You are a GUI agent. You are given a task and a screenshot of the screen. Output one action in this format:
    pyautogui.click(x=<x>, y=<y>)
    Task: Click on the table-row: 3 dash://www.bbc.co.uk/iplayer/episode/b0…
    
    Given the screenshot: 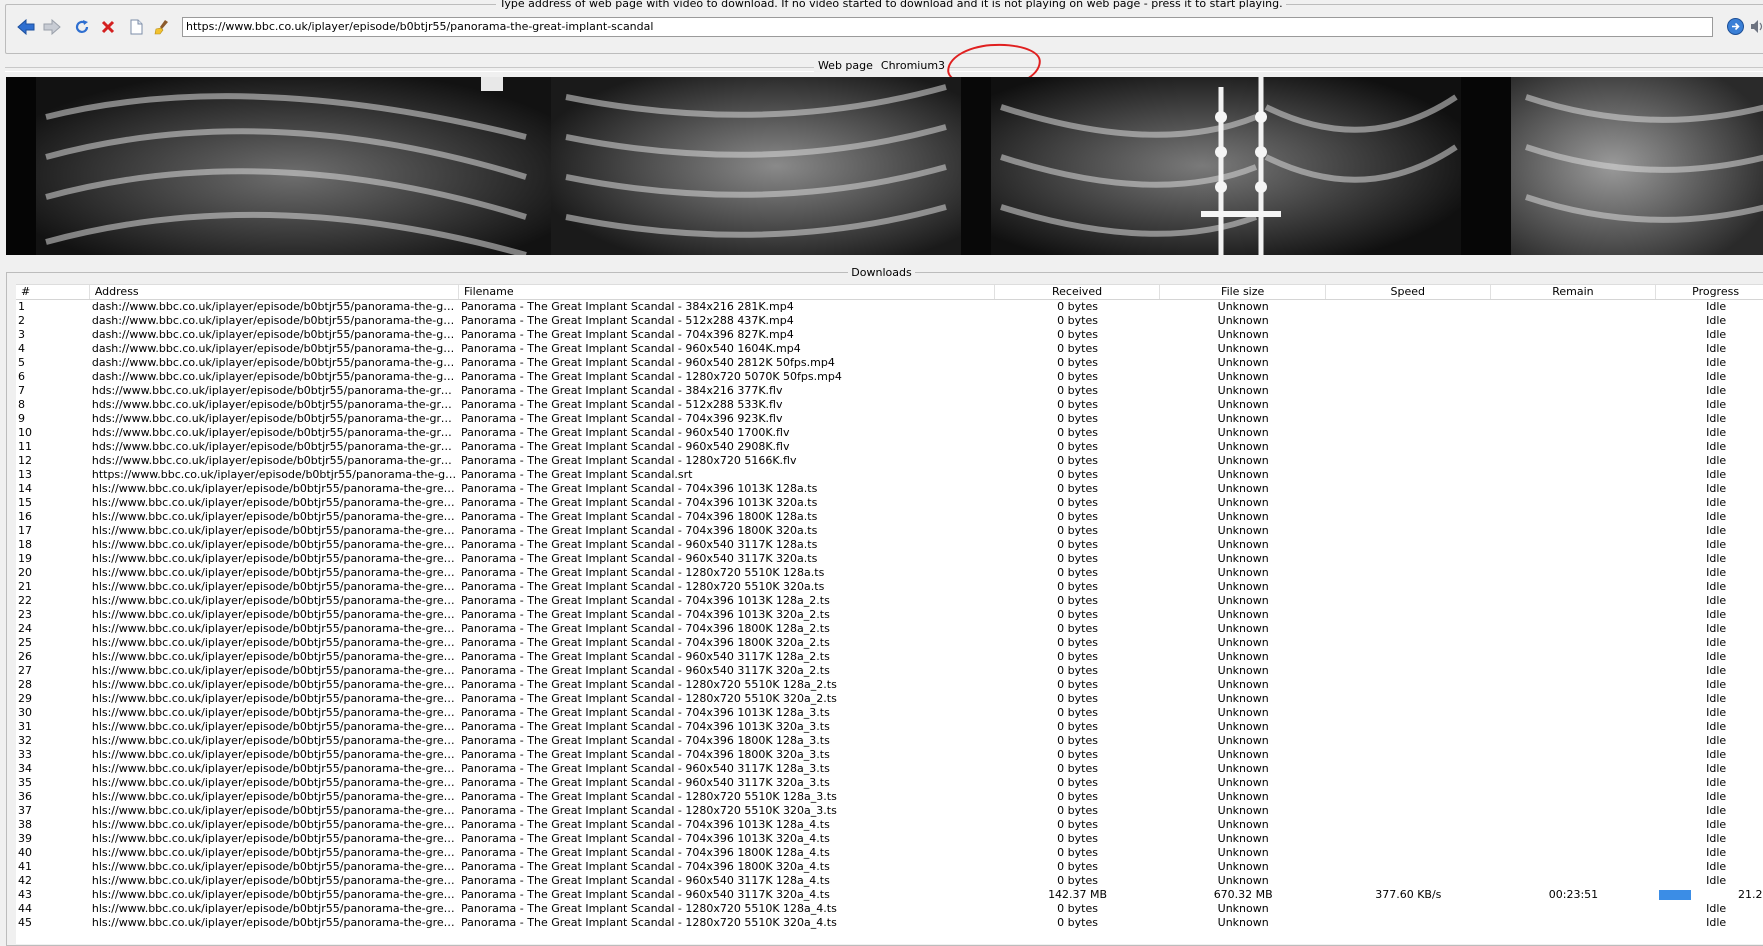 What is the action you would take?
    pyautogui.click(x=889, y=335)
    